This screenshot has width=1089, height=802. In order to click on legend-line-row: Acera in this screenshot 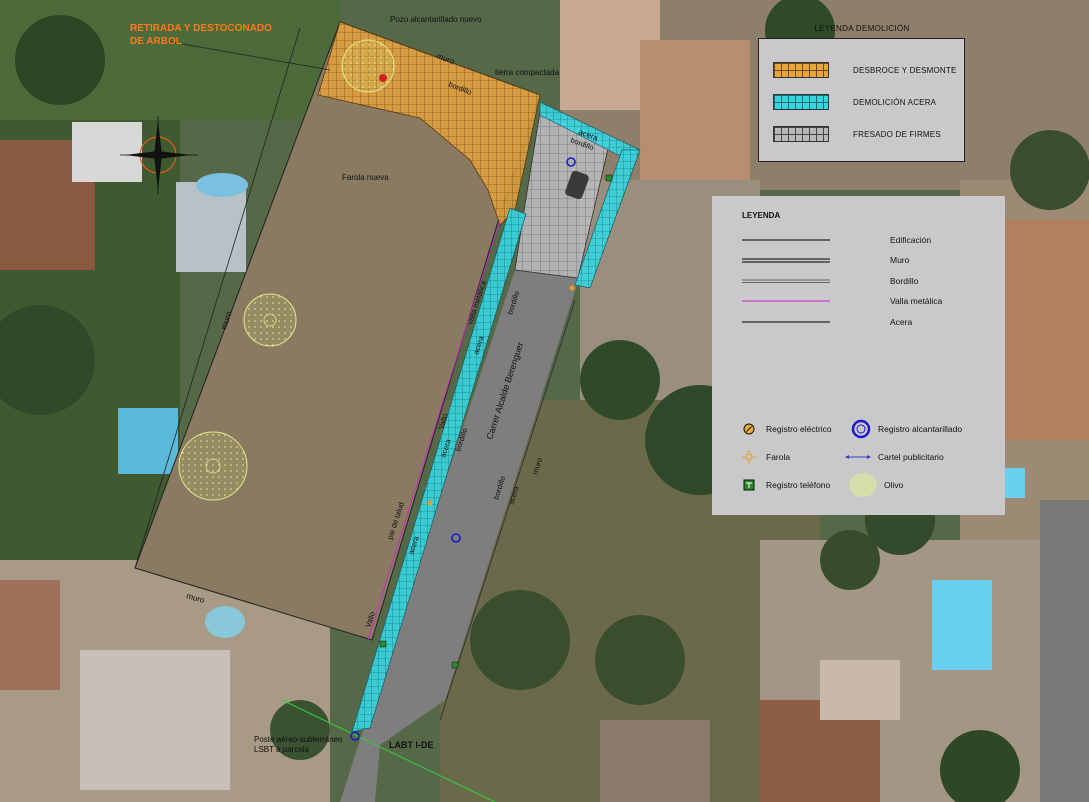, I will do `click(827, 322)`.